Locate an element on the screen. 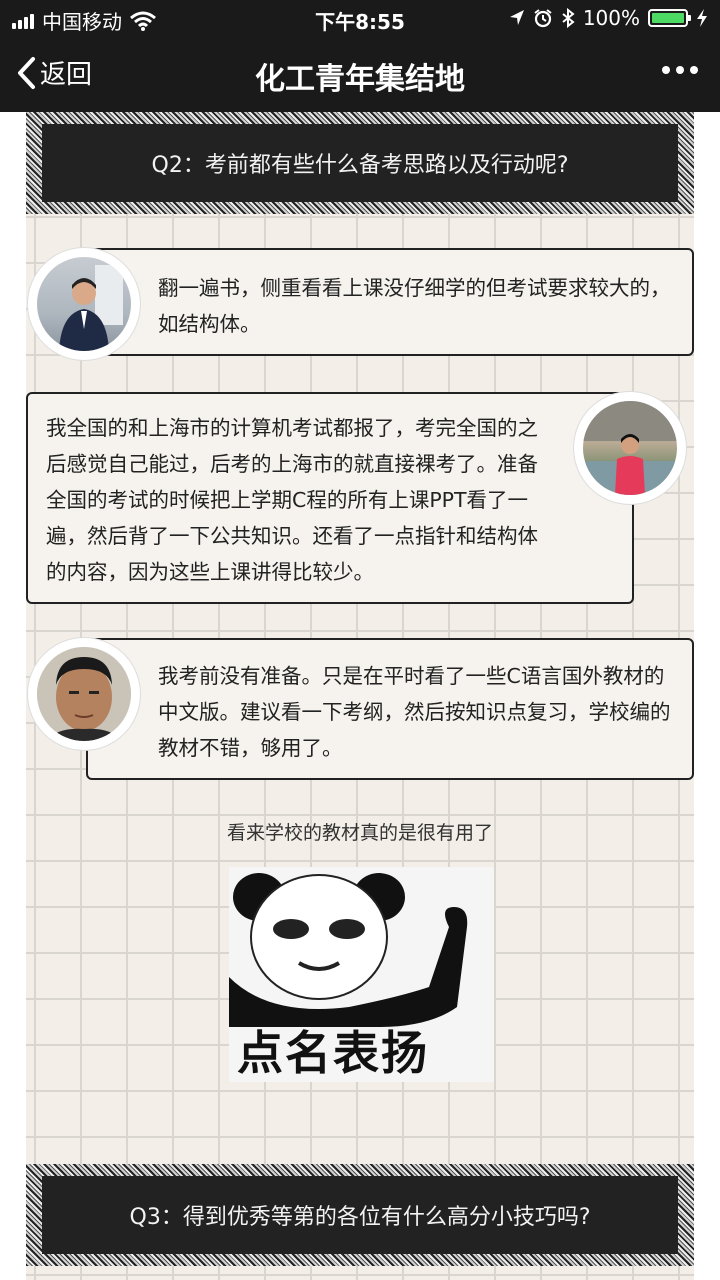 The height and width of the screenshot is (1280, 720). bluetooth-icon is located at coordinates (568, 18).